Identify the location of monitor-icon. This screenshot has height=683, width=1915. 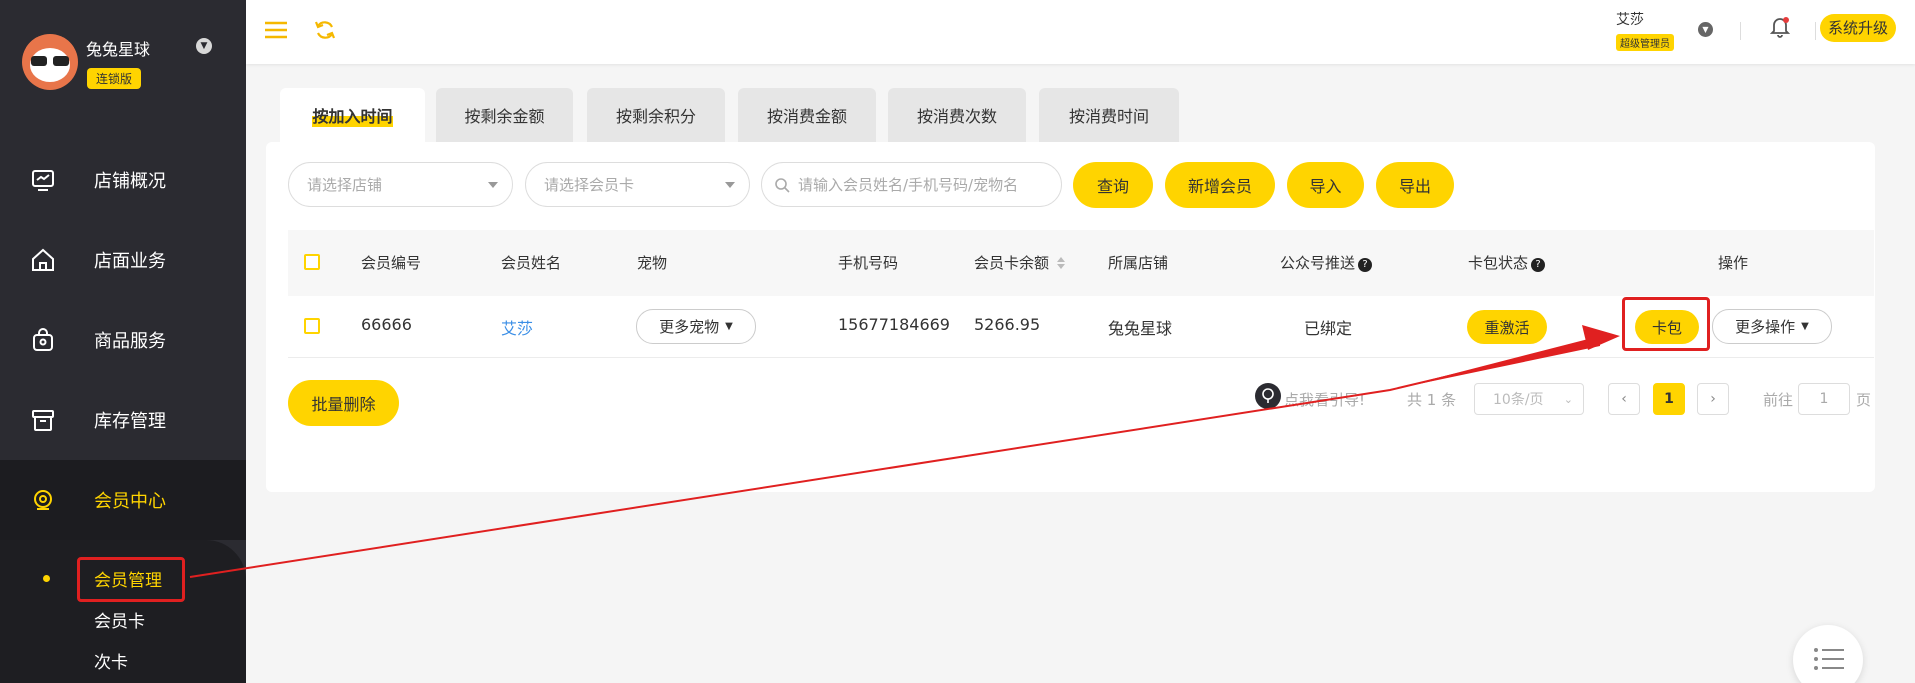
(43, 180).